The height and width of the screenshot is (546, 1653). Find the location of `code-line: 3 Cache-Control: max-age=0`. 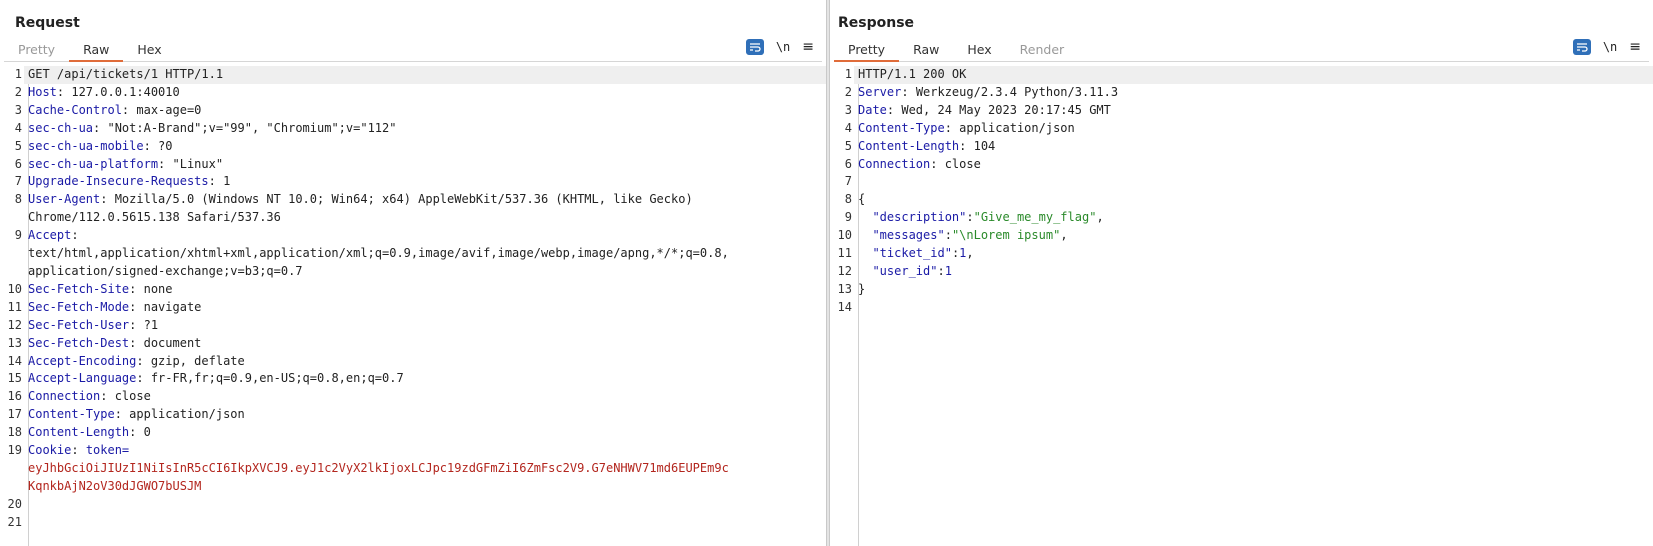

code-line: 3 Cache-Control: max-age=0 is located at coordinates (415, 111).